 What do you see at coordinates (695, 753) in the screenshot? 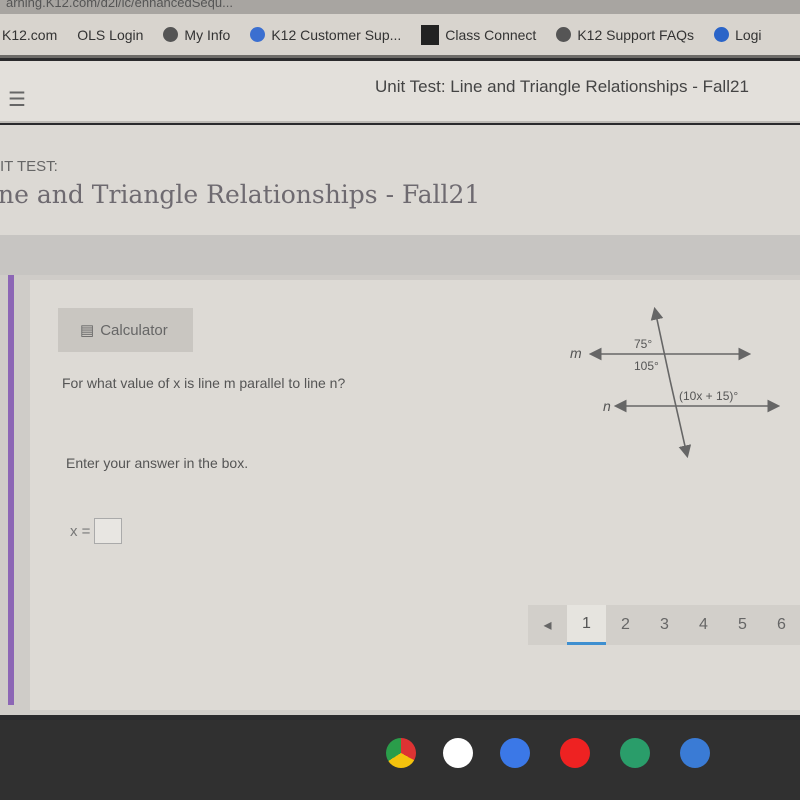
I see `files-icon` at bounding box center [695, 753].